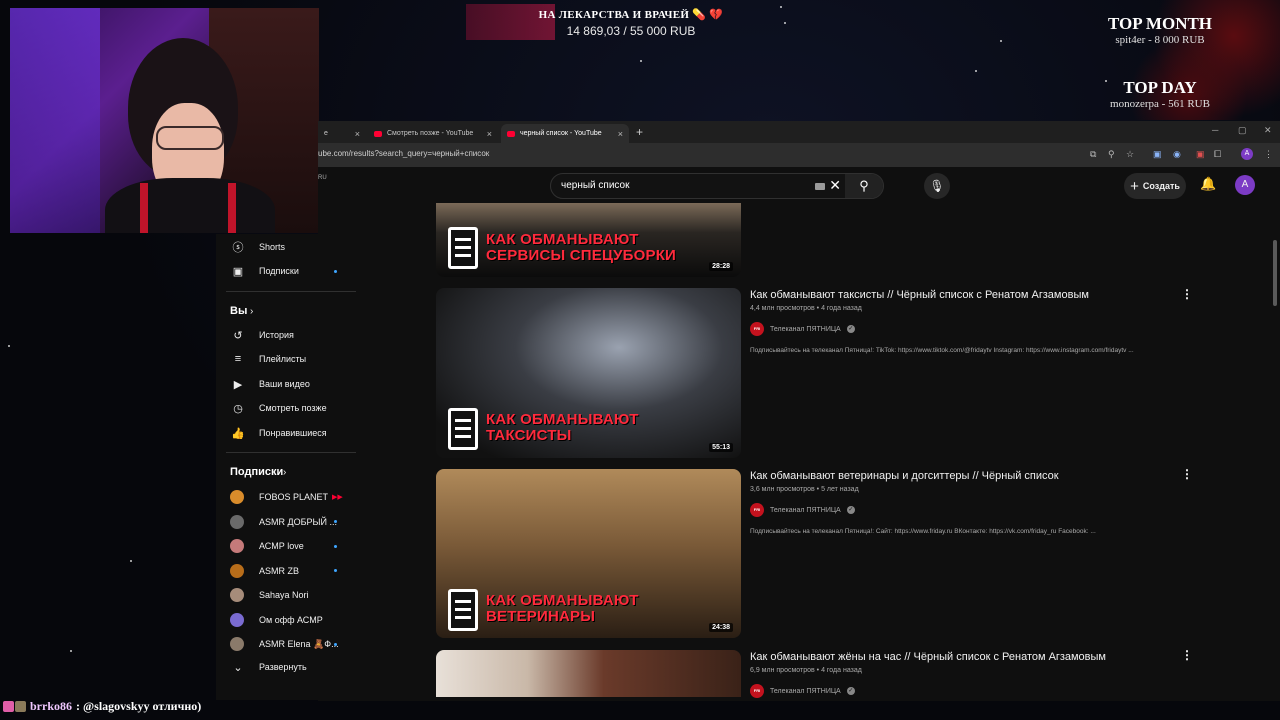 Image resolution: width=1280 pixels, height=720 pixels. What do you see at coordinates (1275, 273) in the screenshot?
I see `page-scrollbar` at bounding box center [1275, 273].